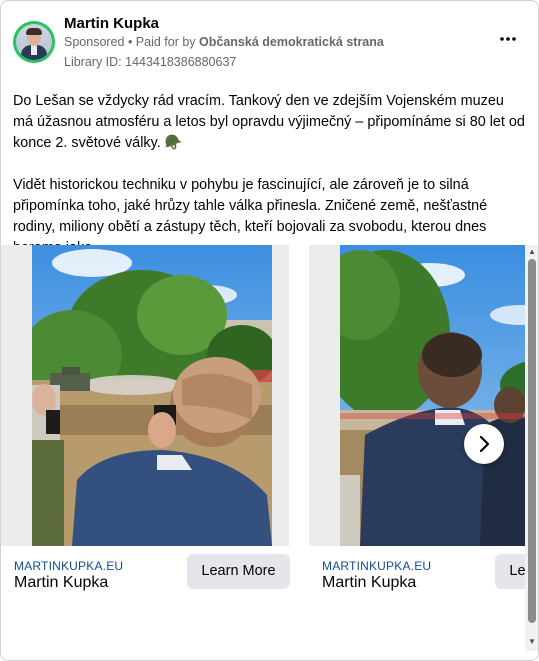  Describe the element at coordinates (94, 42) in the screenshot. I see `sponsored-label: Sponsored` at that location.